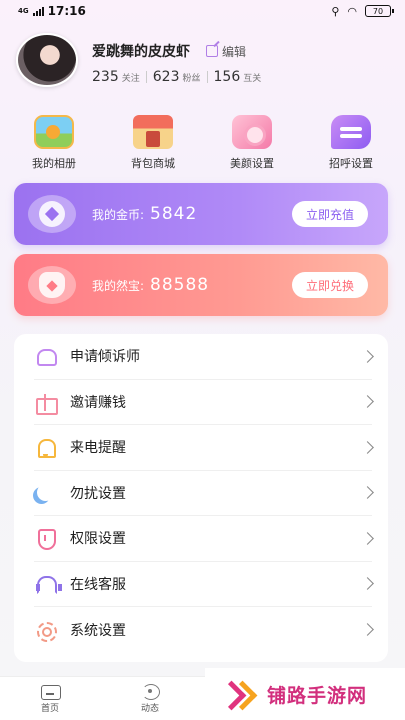 This screenshot has height=720, width=405. I want to click on watermark-logo-icon, so click(237, 694).